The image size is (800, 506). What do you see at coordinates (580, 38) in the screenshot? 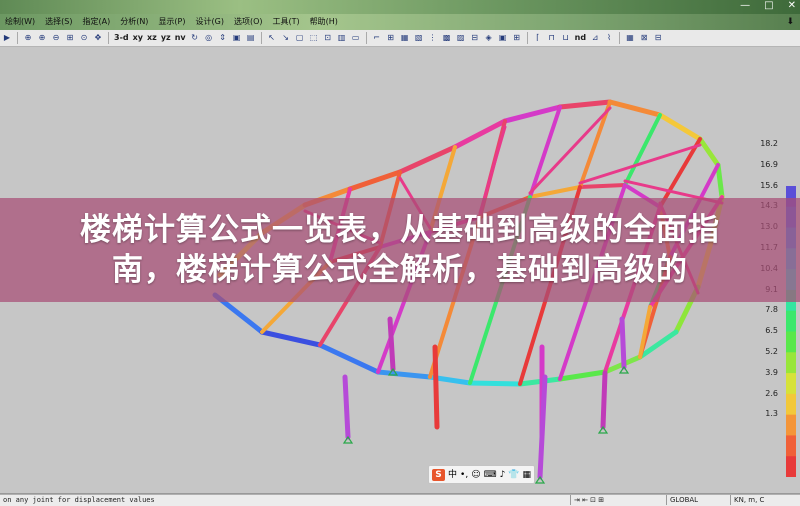
I see `show-nd-button: nd` at bounding box center [580, 38].